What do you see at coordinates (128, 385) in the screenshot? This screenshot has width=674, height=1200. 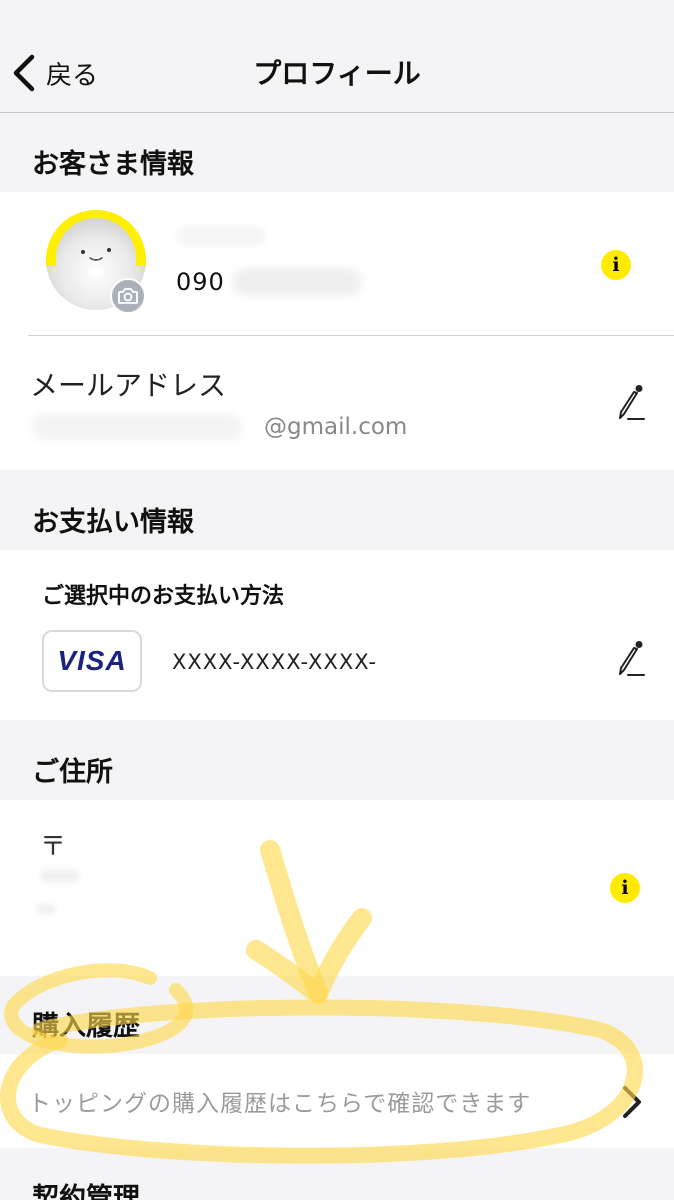 I see `email-label: メールアドレス` at bounding box center [128, 385].